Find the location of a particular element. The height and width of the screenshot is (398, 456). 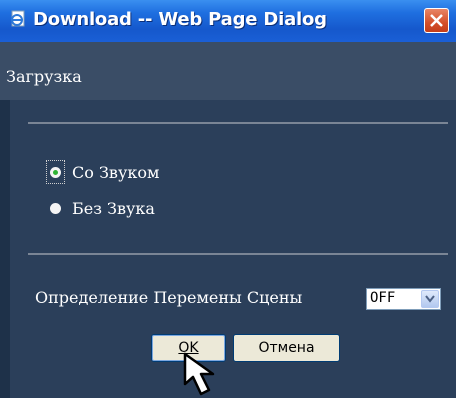

divider-bottom is located at coordinates (238, 254).